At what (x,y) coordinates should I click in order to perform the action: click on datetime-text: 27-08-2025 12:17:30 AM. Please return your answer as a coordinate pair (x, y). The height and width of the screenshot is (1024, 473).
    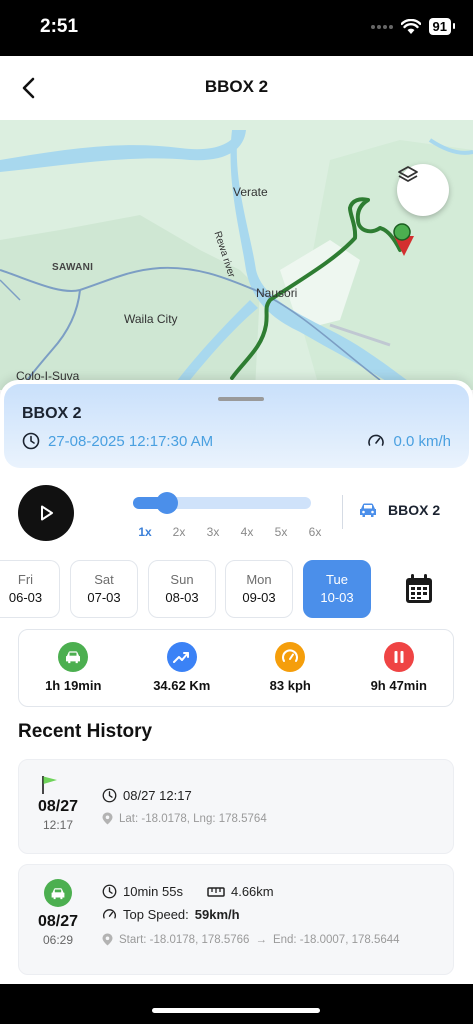
    Looking at the image, I should click on (131, 441).